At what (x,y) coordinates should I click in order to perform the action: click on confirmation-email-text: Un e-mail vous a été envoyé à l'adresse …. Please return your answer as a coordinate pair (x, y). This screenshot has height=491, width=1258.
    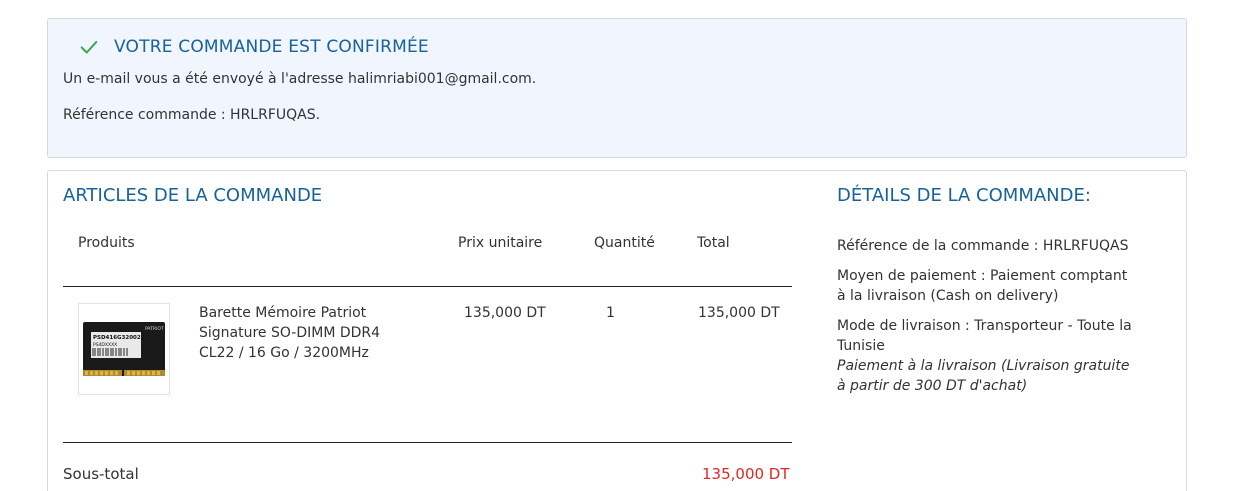
    Looking at the image, I should click on (300, 79).